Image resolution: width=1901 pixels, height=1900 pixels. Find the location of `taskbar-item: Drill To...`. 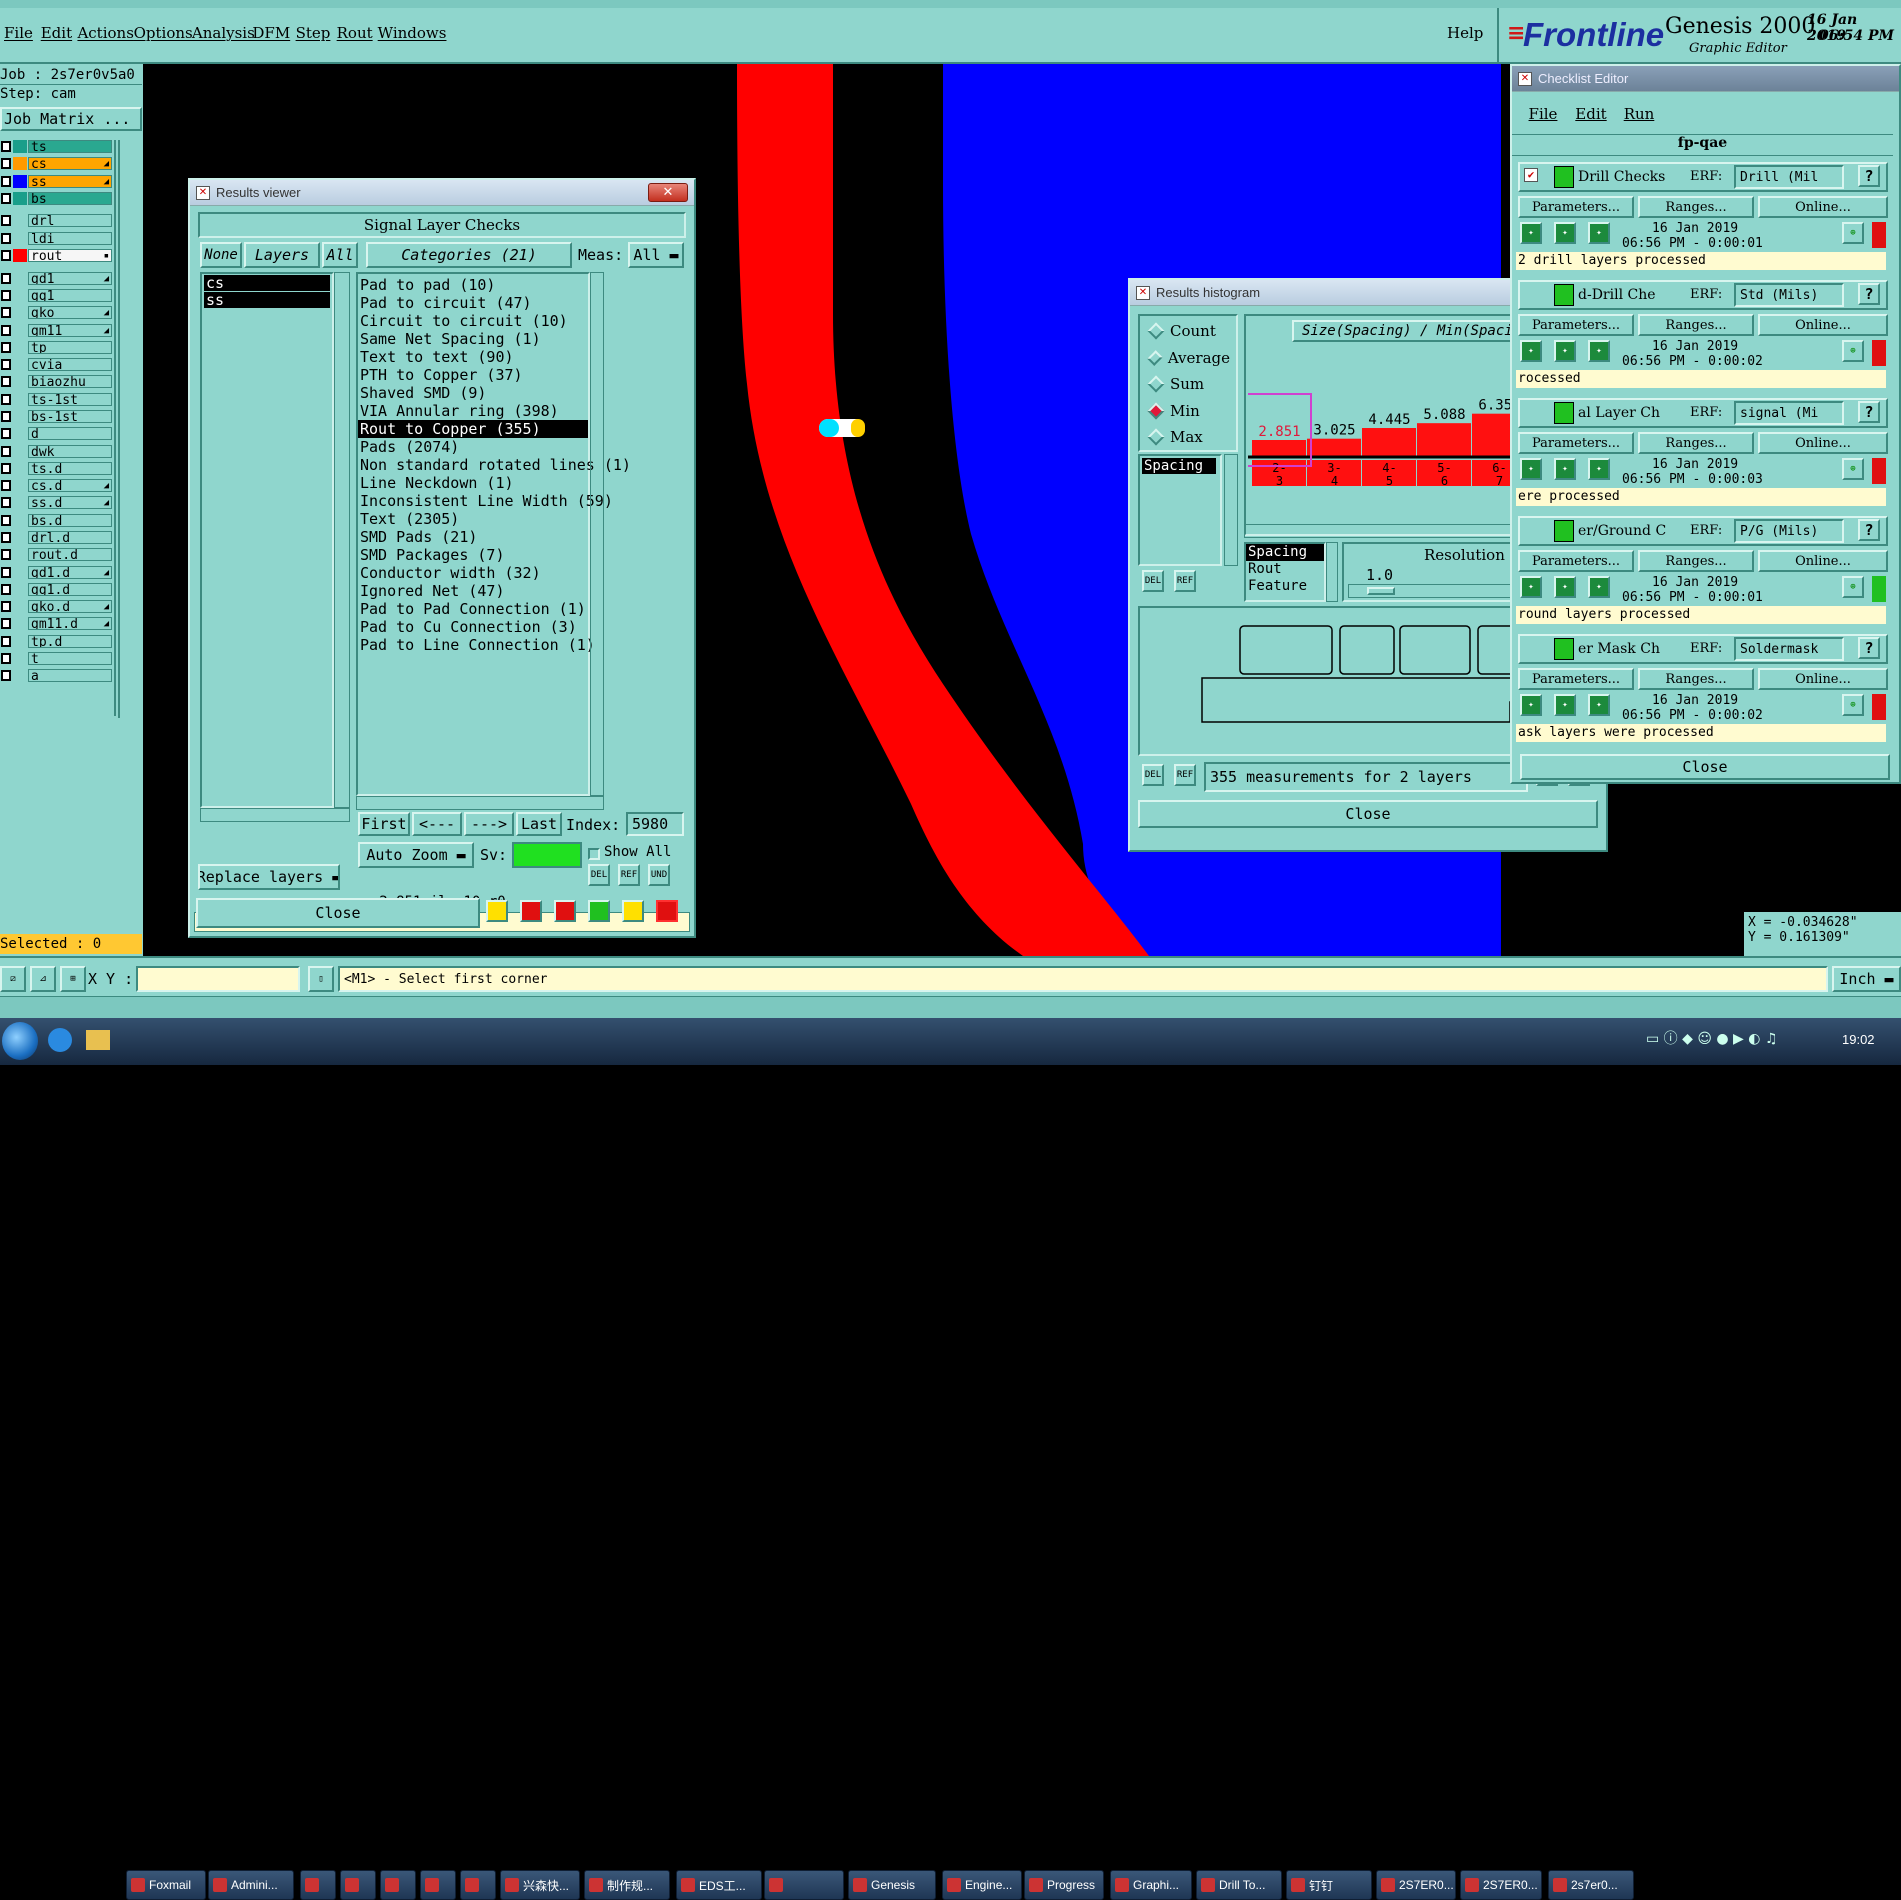

taskbar-item: Drill To... is located at coordinates (1239, 1885).